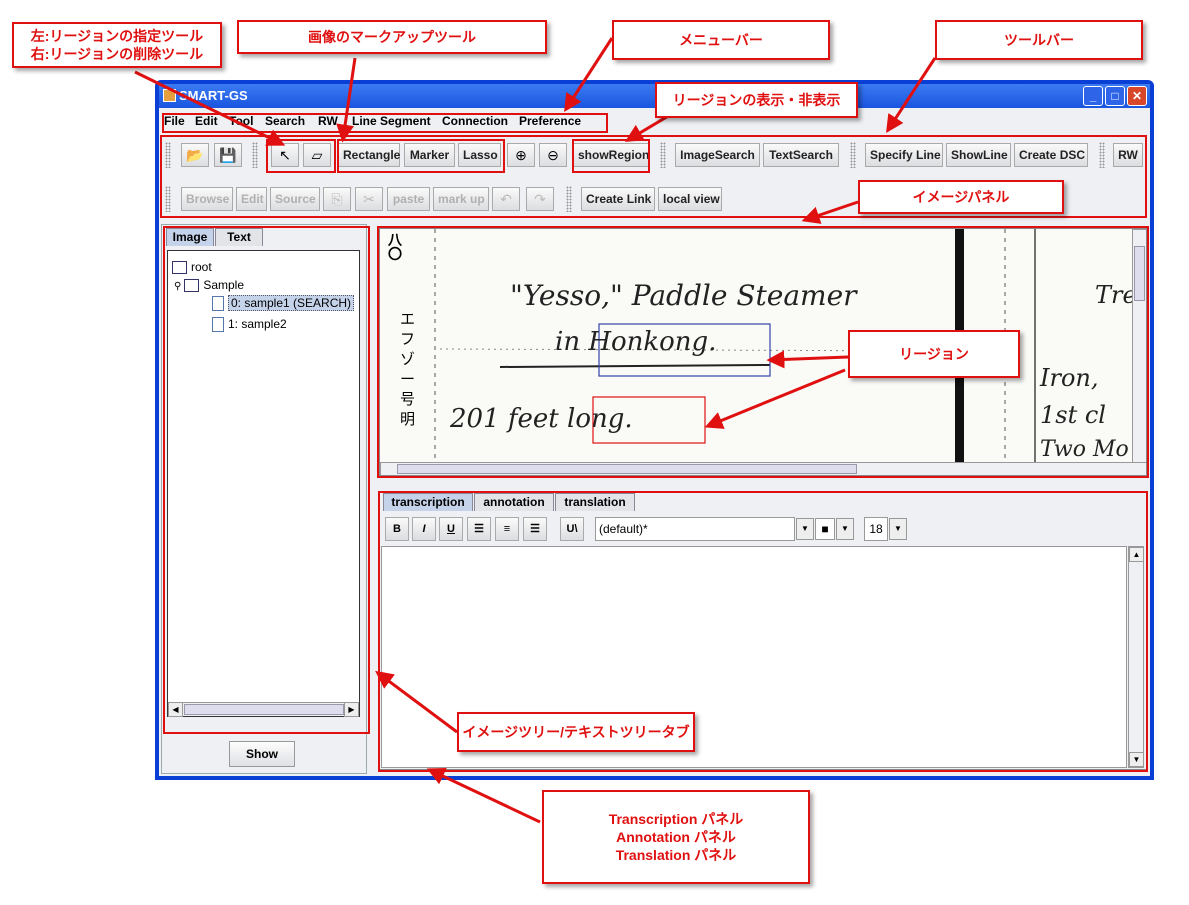  What do you see at coordinates (117, 45) in the screenshot?
I see `annotation-region-tool: 左:リージョンの指定ツール 右:リージョンの削除ツール` at bounding box center [117, 45].